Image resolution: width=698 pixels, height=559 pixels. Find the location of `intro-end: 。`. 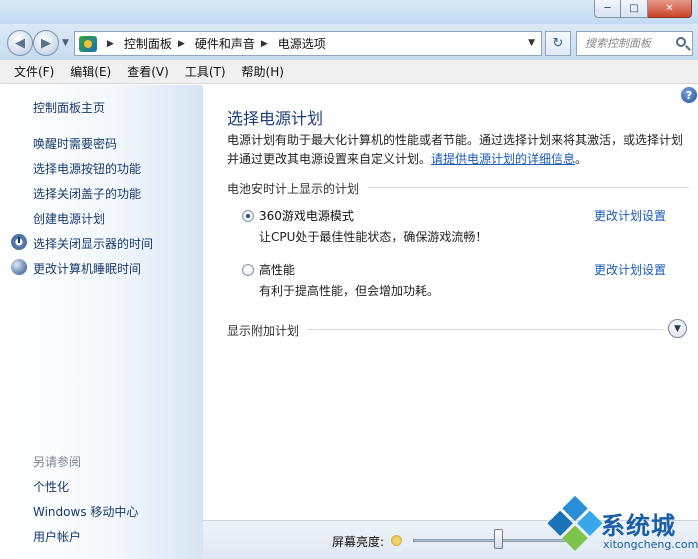

intro-end: 。 is located at coordinates (581, 159).